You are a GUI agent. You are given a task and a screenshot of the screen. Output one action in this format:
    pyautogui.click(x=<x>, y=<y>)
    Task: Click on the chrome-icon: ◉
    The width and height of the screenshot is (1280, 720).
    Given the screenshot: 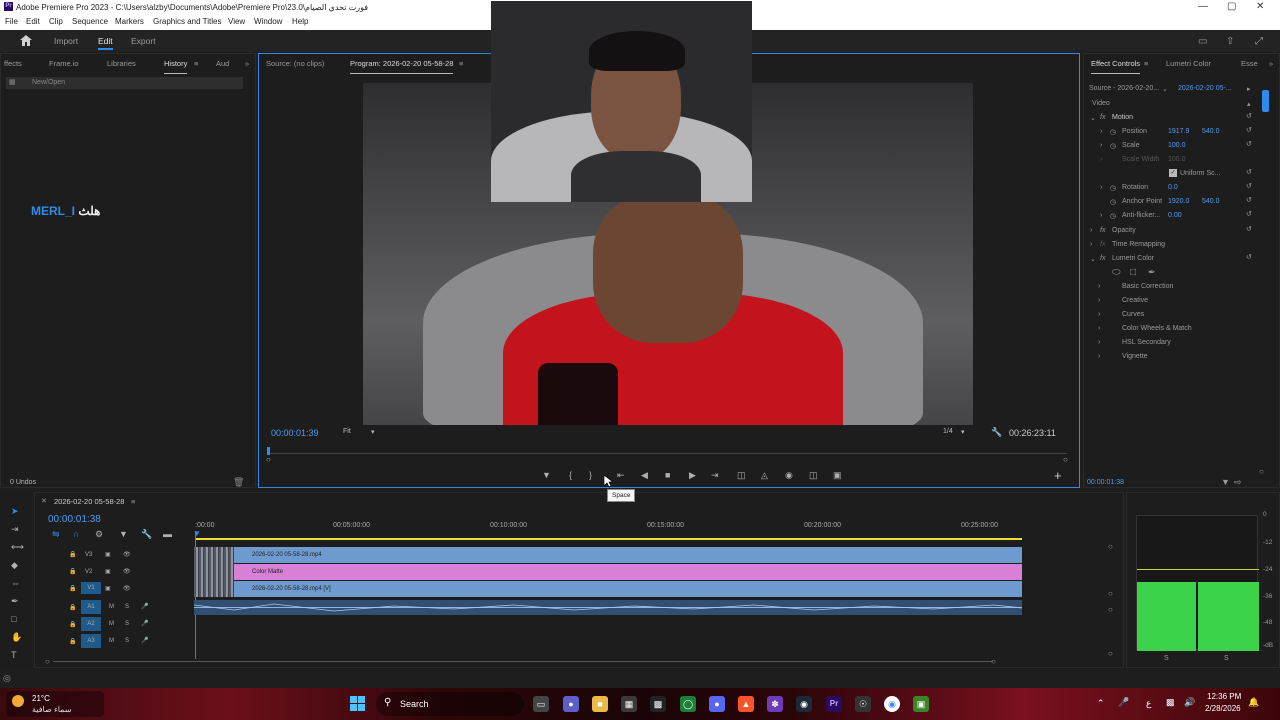 What is the action you would take?
    pyautogui.click(x=892, y=704)
    